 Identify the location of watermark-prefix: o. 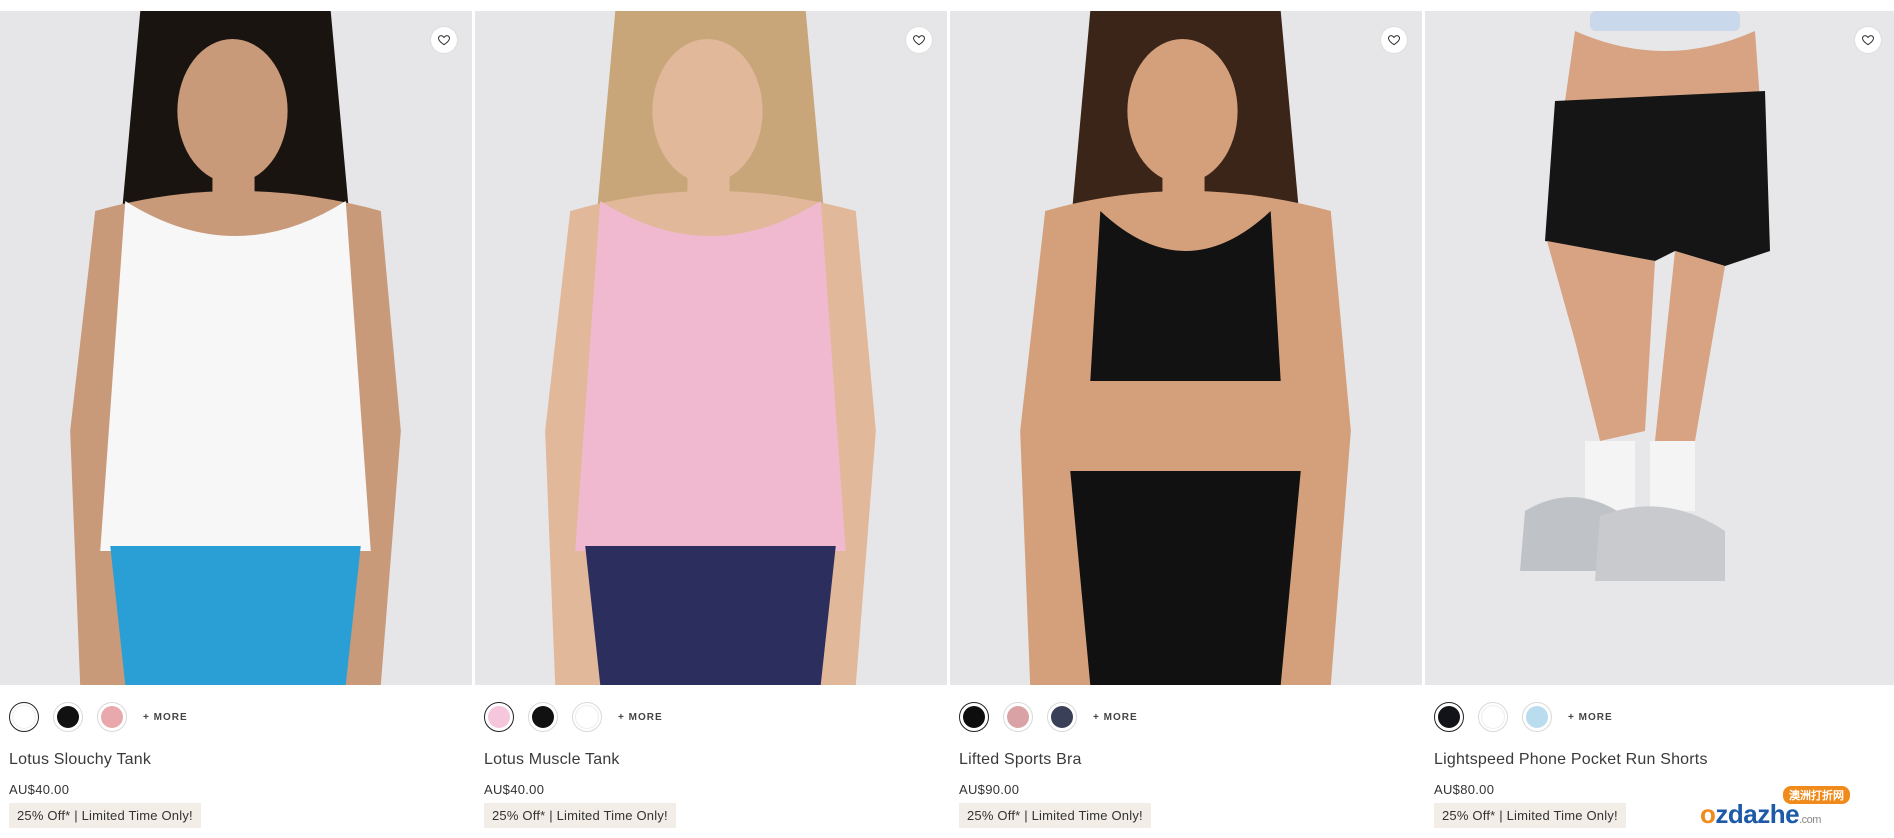
(1708, 814).